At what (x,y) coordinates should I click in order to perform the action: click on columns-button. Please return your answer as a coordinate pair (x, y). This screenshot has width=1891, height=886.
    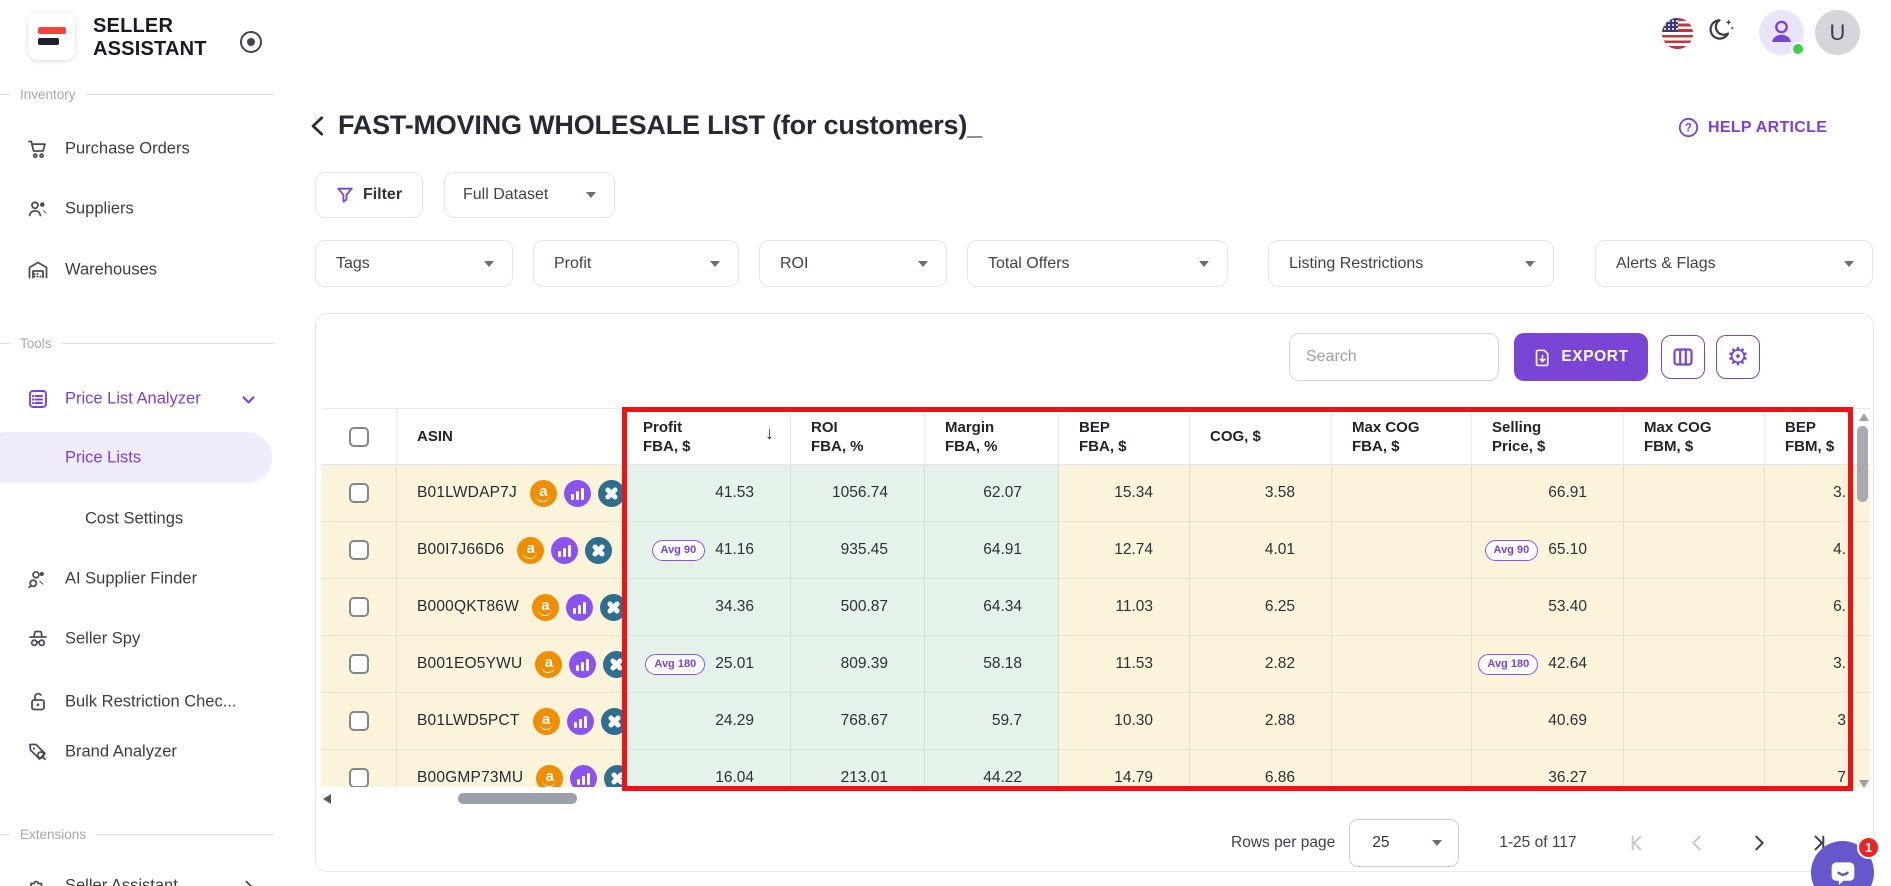
    Looking at the image, I should click on (1683, 357).